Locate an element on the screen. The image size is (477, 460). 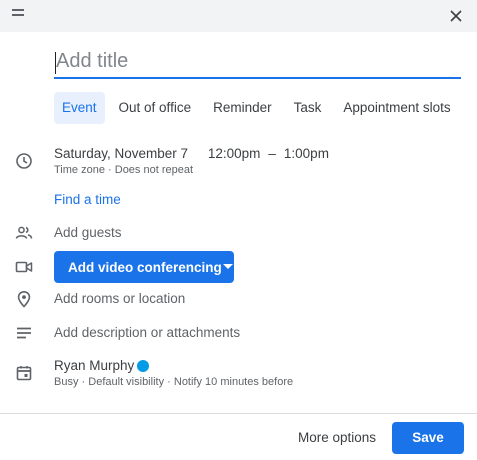
videocam-icon is located at coordinates (24, 267).